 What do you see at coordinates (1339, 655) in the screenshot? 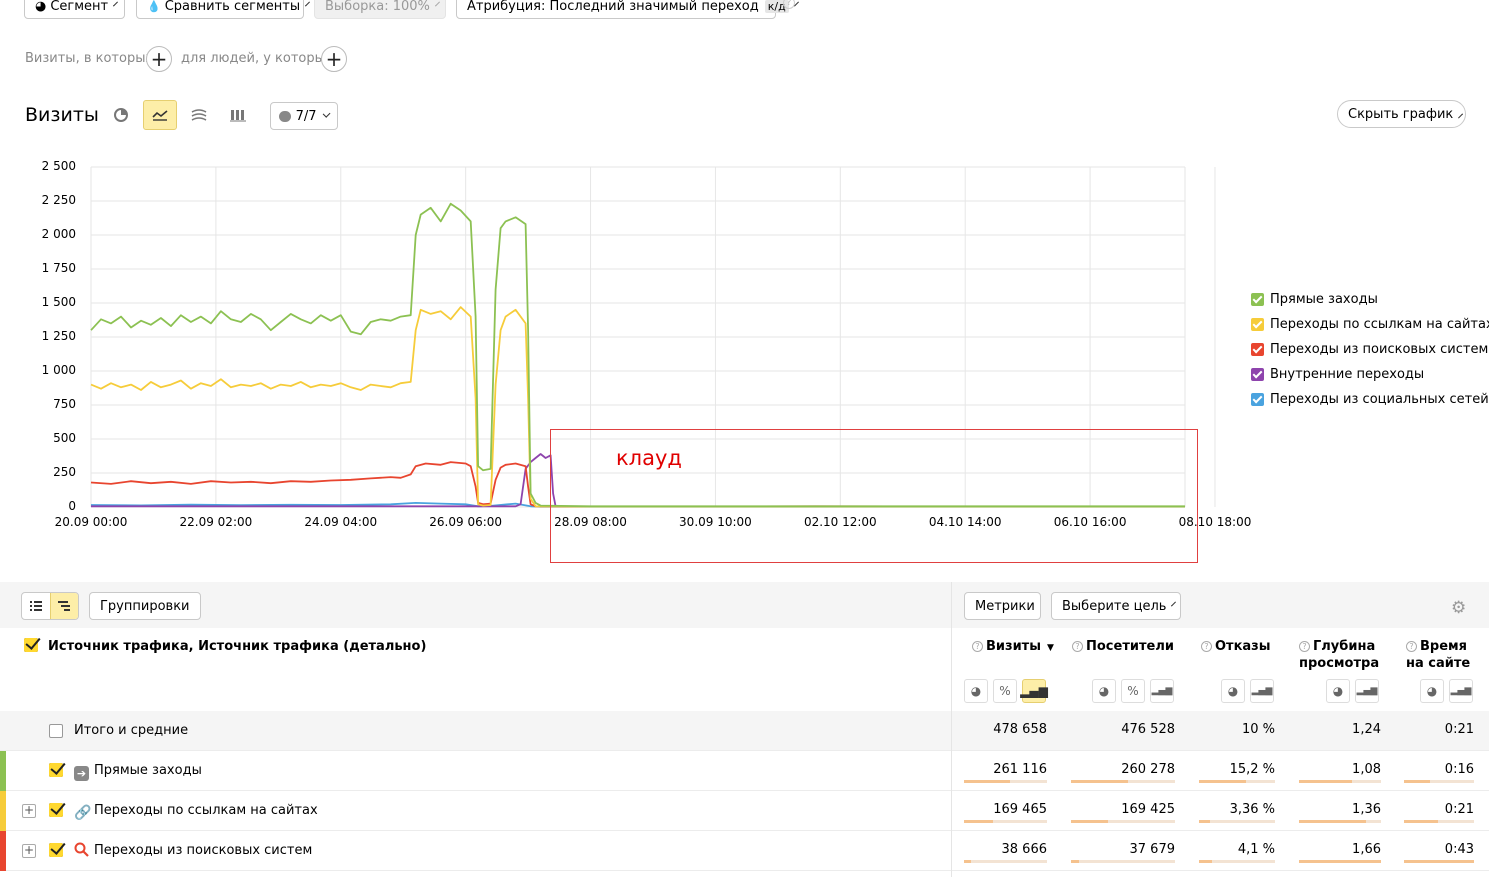
I see `col-header-depth: ? Глубина просмотра` at bounding box center [1339, 655].